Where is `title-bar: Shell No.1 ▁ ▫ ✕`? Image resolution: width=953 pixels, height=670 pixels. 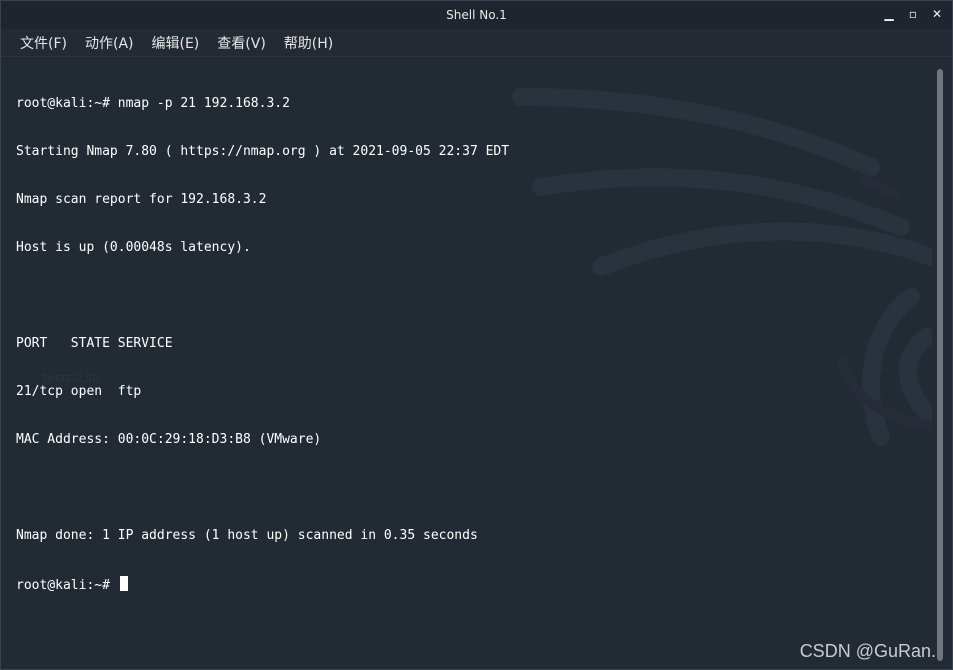
title-bar: Shell No.1 ▁ ▫ ✕ is located at coordinates (476, 15).